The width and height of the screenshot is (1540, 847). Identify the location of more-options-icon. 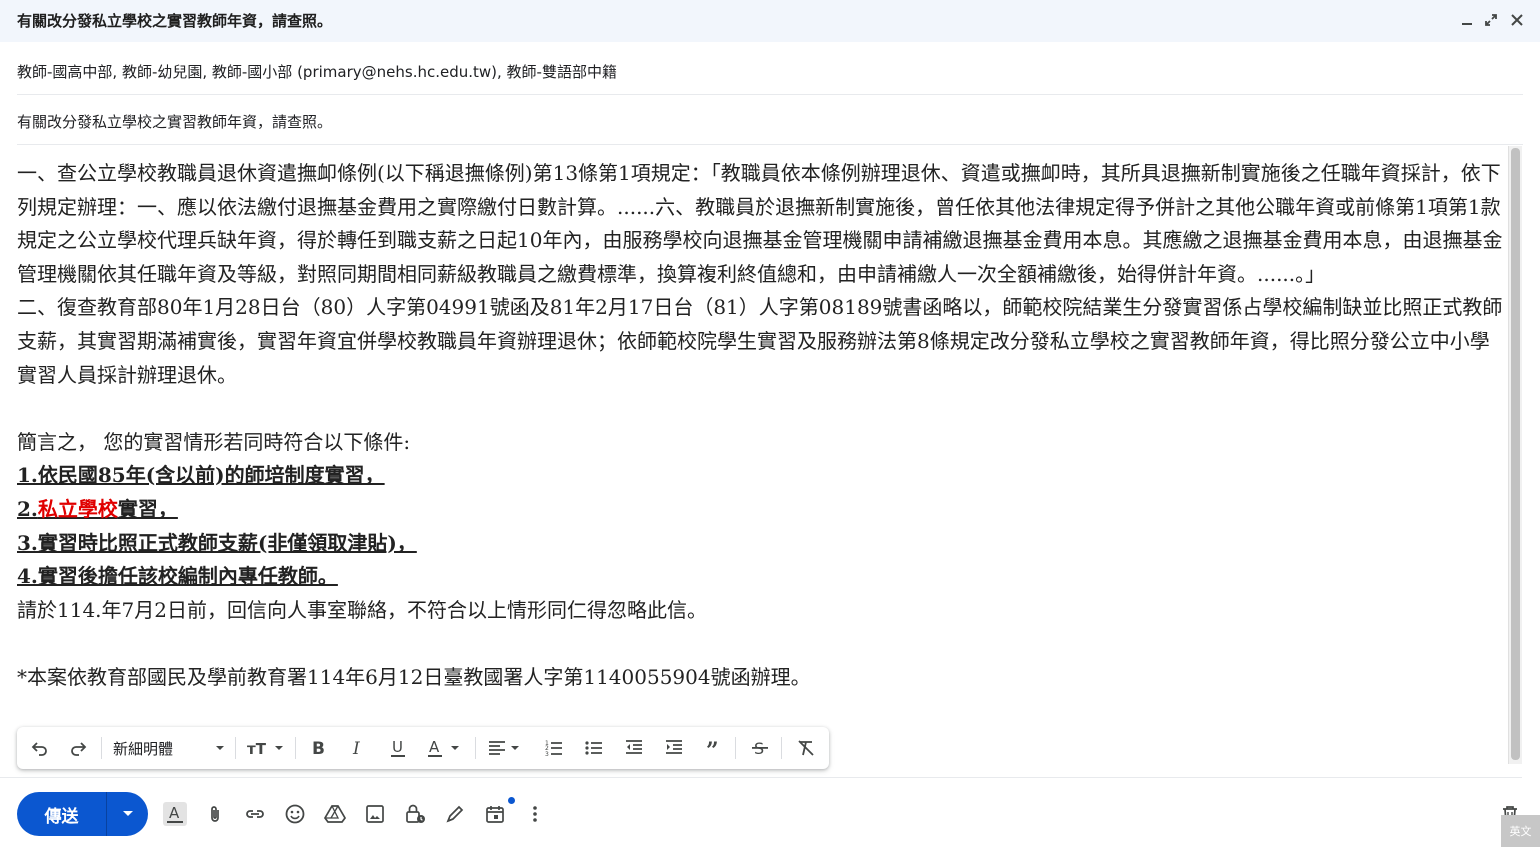
(535, 814).